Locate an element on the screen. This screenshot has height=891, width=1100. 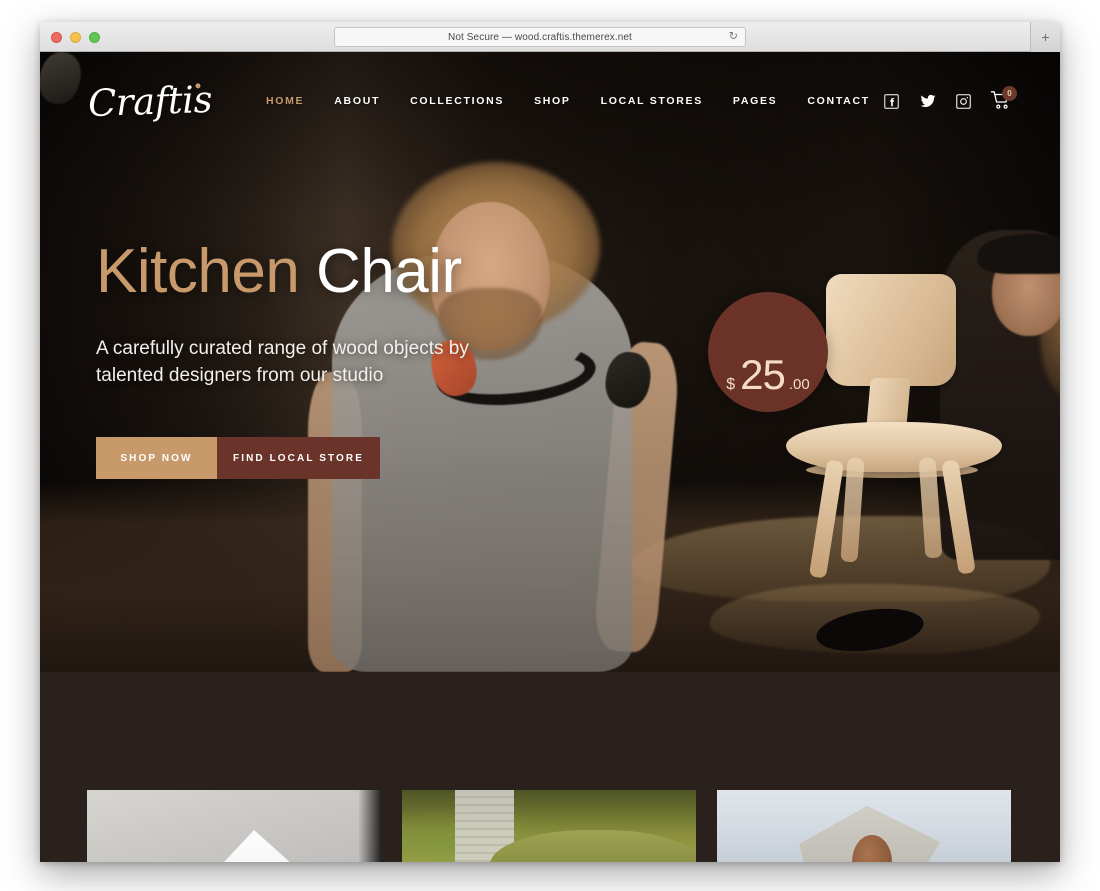
address-bar: Not Secure — wood.craftis.themerex.net ↻ is located at coordinates (540, 37).